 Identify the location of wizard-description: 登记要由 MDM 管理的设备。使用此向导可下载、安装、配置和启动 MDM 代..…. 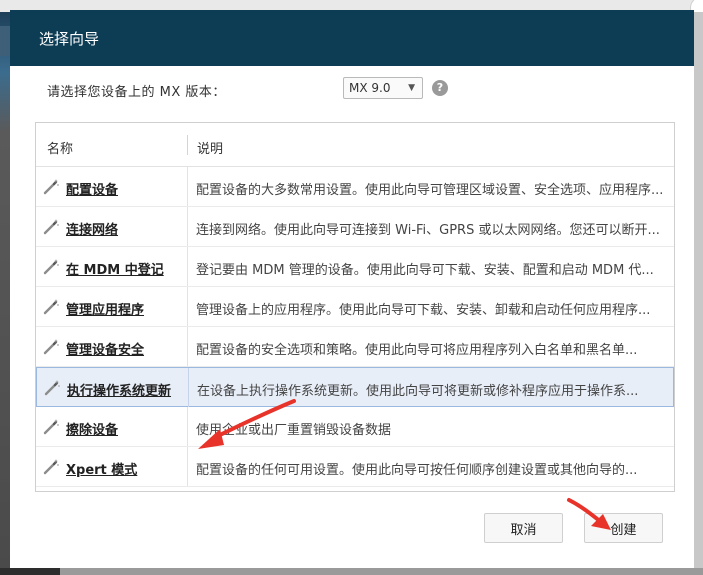
(425, 270).